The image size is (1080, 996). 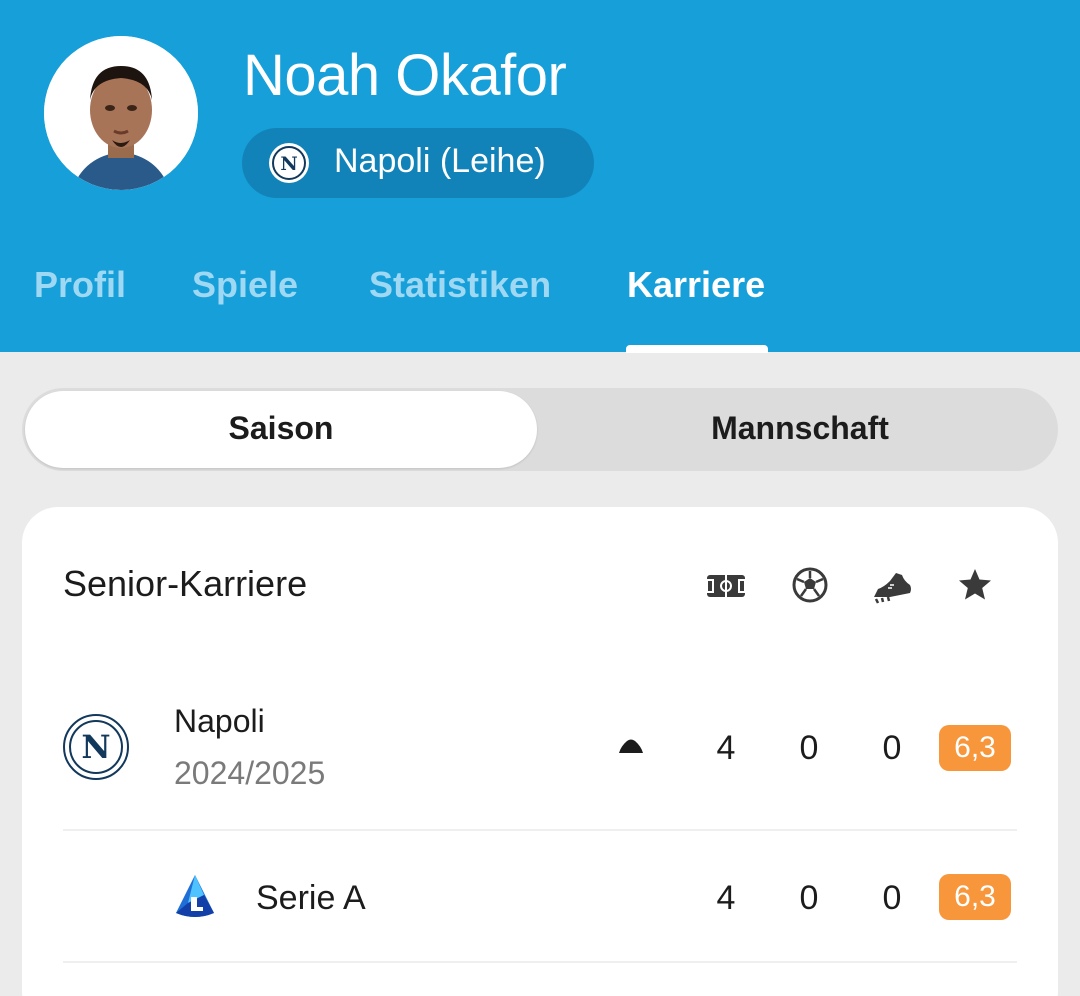 What do you see at coordinates (440, 161) in the screenshot?
I see `current-club-label: Napoli (Leihe)` at bounding box center [440, 161].